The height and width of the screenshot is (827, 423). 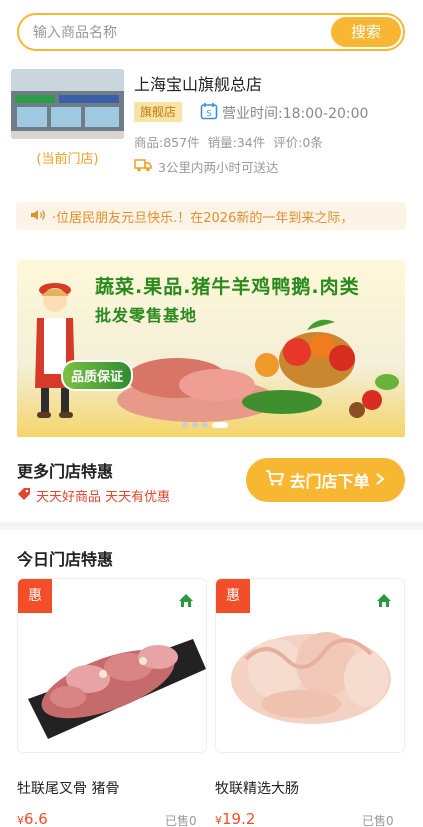 I want to click on carousel-dot-active, so click(x=220, y=425).